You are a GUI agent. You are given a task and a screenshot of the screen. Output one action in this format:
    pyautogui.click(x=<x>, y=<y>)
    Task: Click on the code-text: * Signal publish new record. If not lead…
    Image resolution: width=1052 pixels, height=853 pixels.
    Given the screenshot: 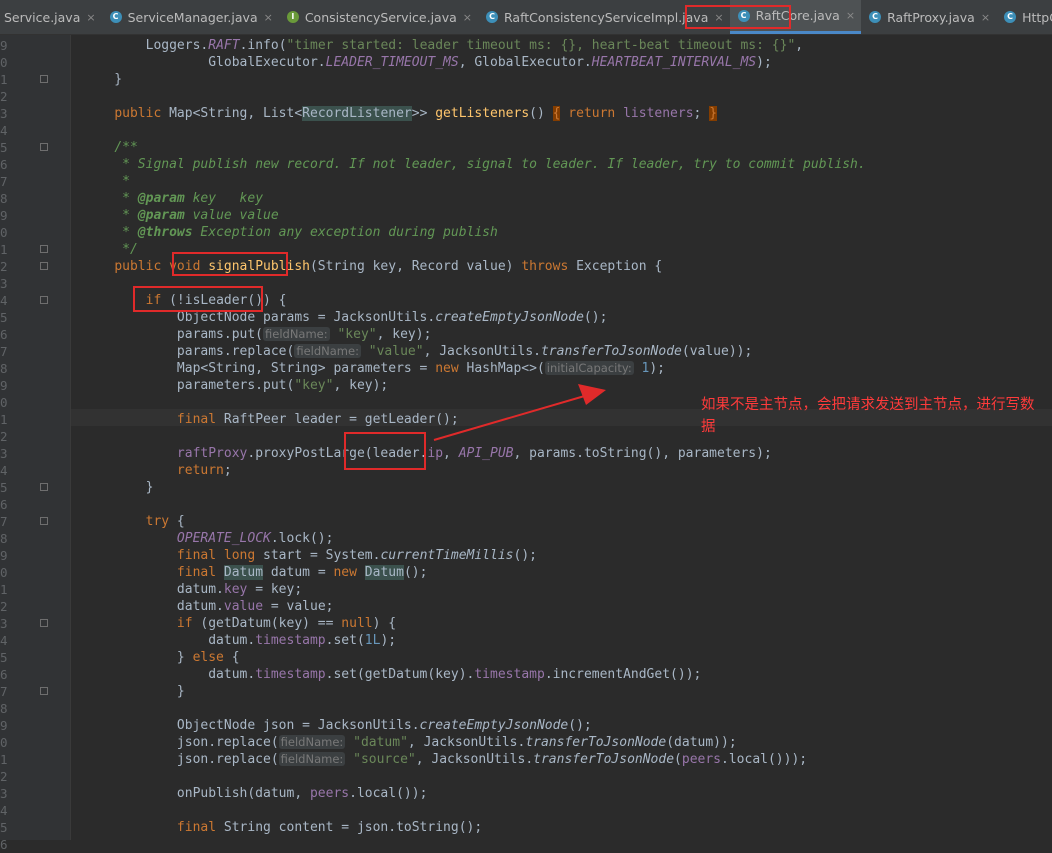 What is the action you would take?
    pyautogui.click(x=490, y=164)
    